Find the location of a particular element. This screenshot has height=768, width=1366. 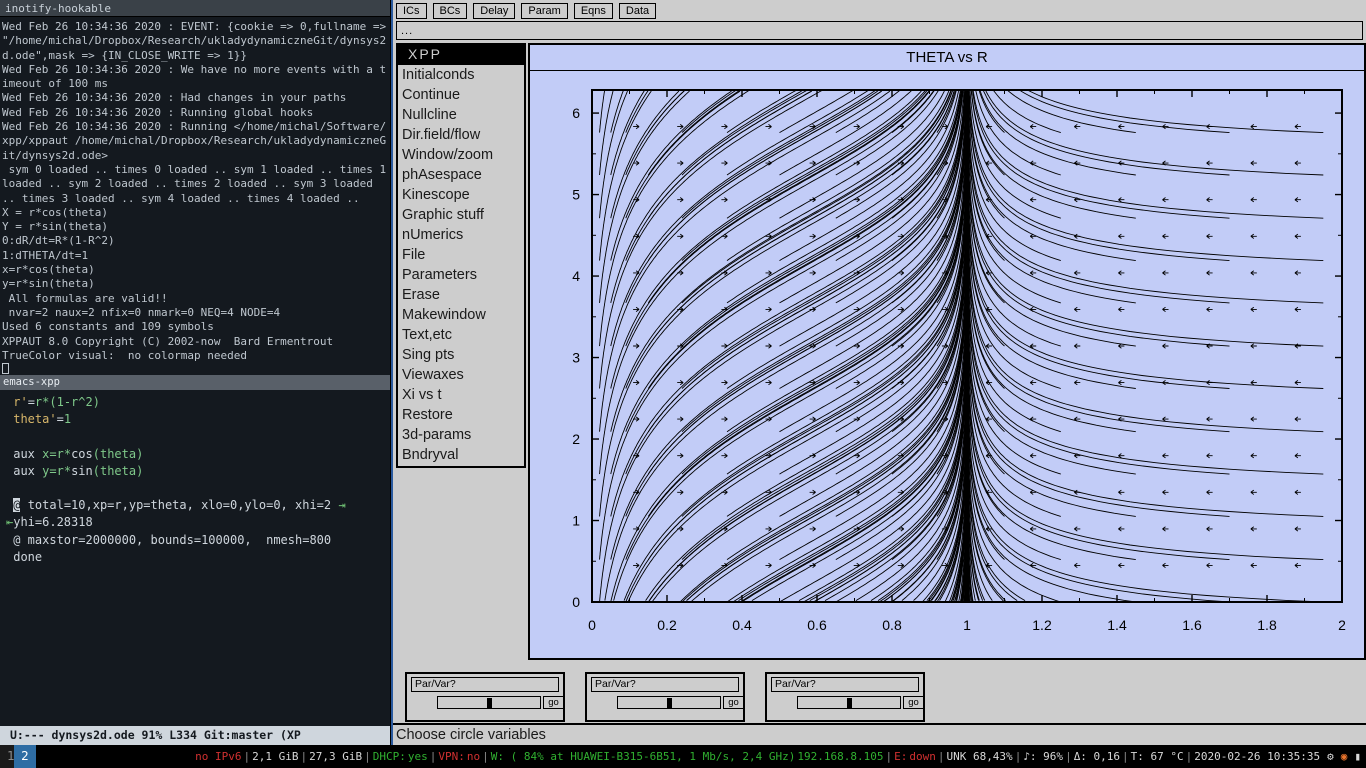

toolbar-button-bcs: BCs is located at coordinates (450, 11).